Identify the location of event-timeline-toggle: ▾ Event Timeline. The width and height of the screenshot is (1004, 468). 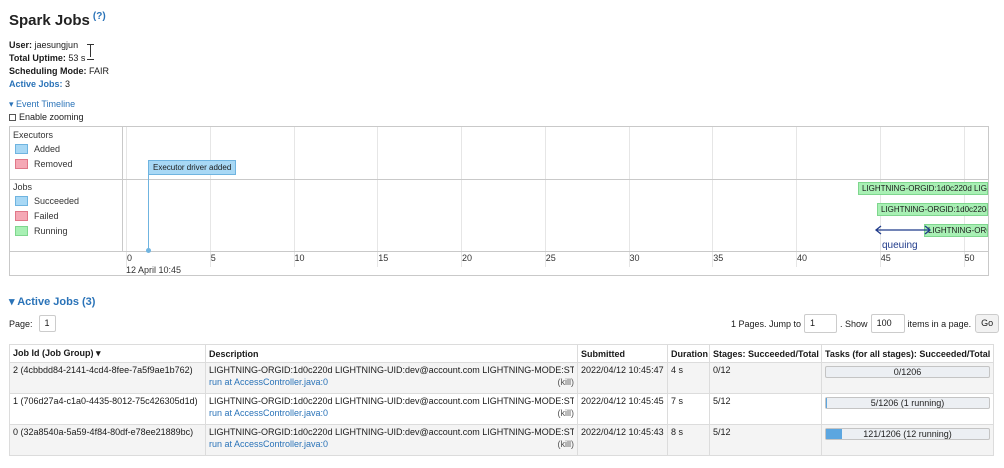
(42, 104).